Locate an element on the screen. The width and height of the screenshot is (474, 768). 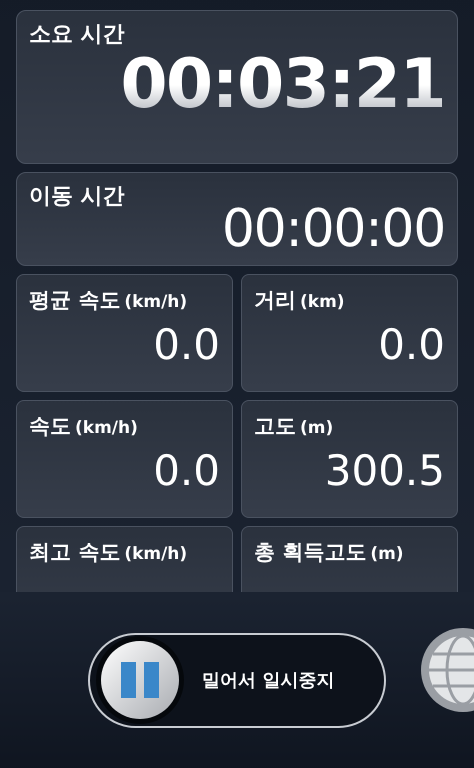
stat-label: 거리 is located at coordinates (275, 300).